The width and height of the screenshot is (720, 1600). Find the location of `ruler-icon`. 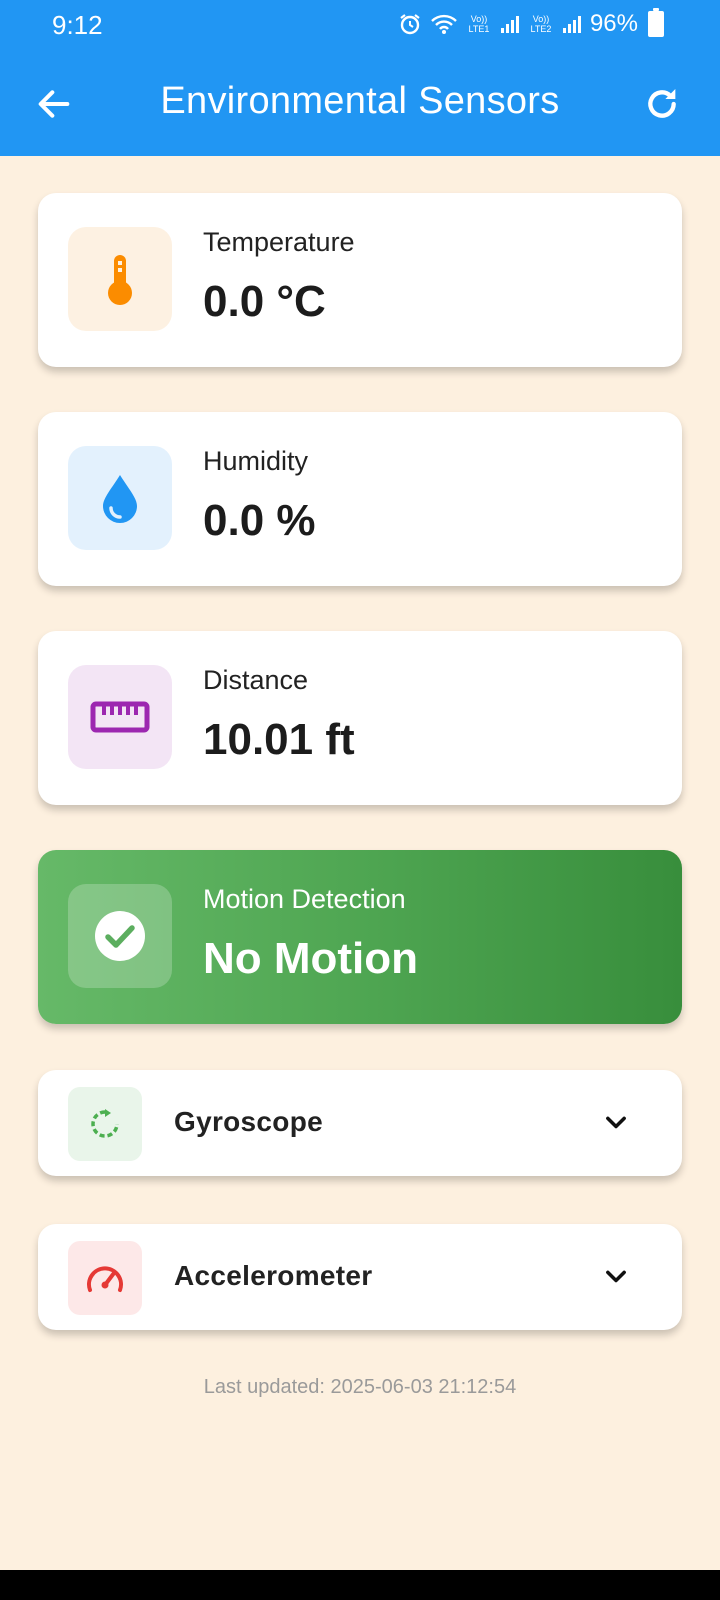

ruler-icon is located at coordinates (120, 717).